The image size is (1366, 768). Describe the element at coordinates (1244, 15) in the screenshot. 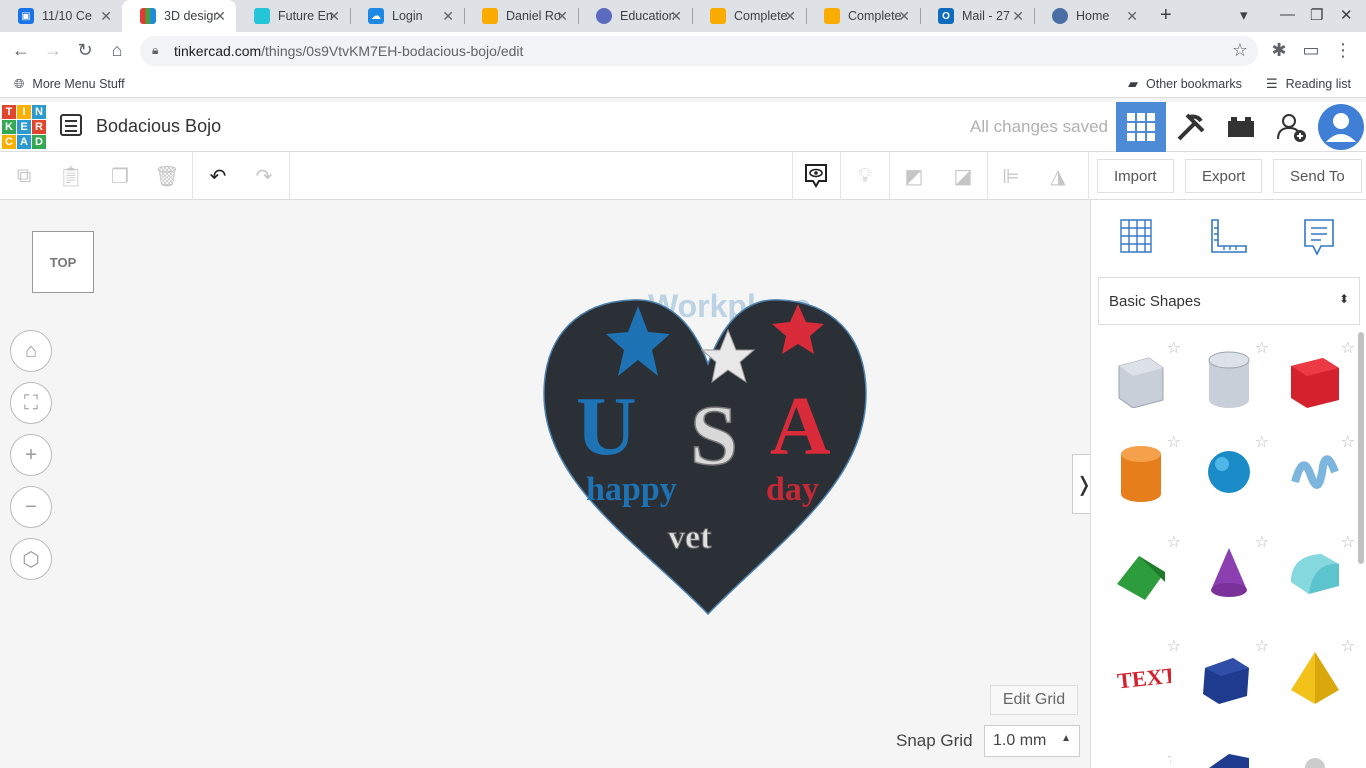

I see `tab-search-icon: ▾` at that location.